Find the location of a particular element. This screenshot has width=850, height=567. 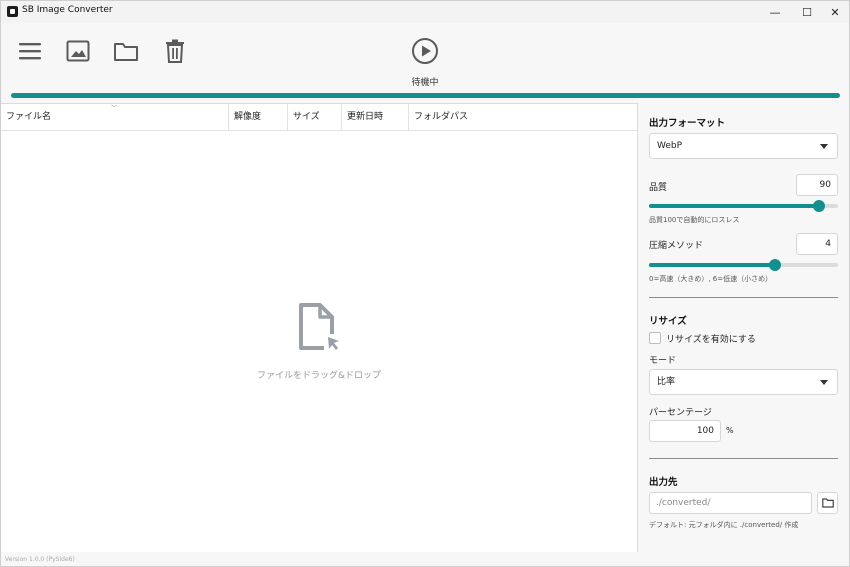

quality-slider is located at coordinates (743, 206).